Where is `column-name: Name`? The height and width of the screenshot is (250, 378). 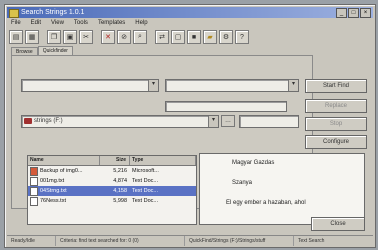
column-name: Name is located at coordinates (64, 160).